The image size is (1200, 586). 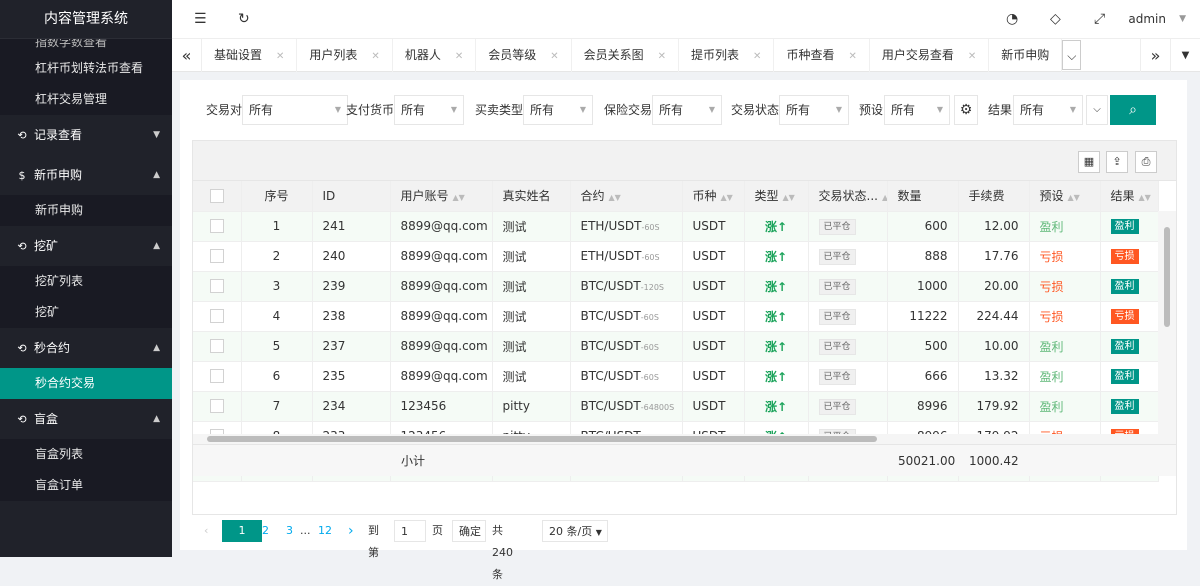 What do you see at coordinates (1129, 286) in the screenshot?
I see `cell-result: 盈利` at bounding box center [1129, 286].